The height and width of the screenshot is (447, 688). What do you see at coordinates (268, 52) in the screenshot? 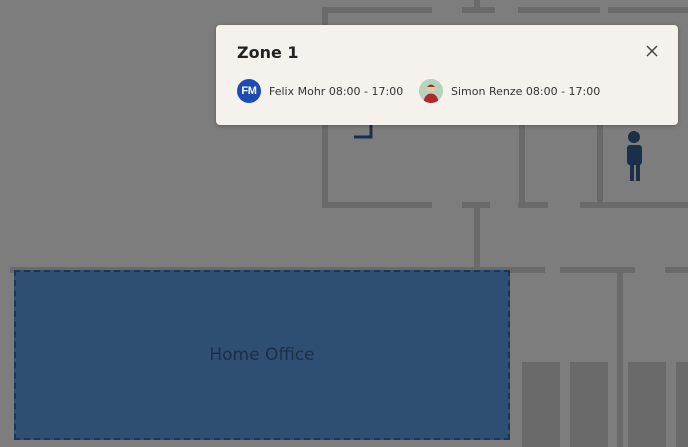
I see `popup-title: Zone 1` at bounding box center [268, 52].